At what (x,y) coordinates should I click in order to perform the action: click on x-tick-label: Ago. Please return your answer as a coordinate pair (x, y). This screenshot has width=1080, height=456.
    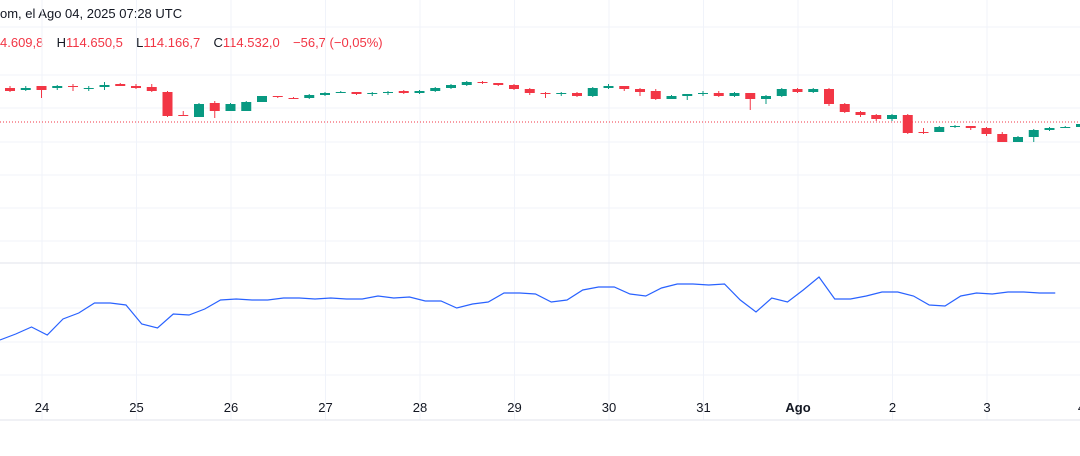
    Looking at the image, I should click on (797, 407).